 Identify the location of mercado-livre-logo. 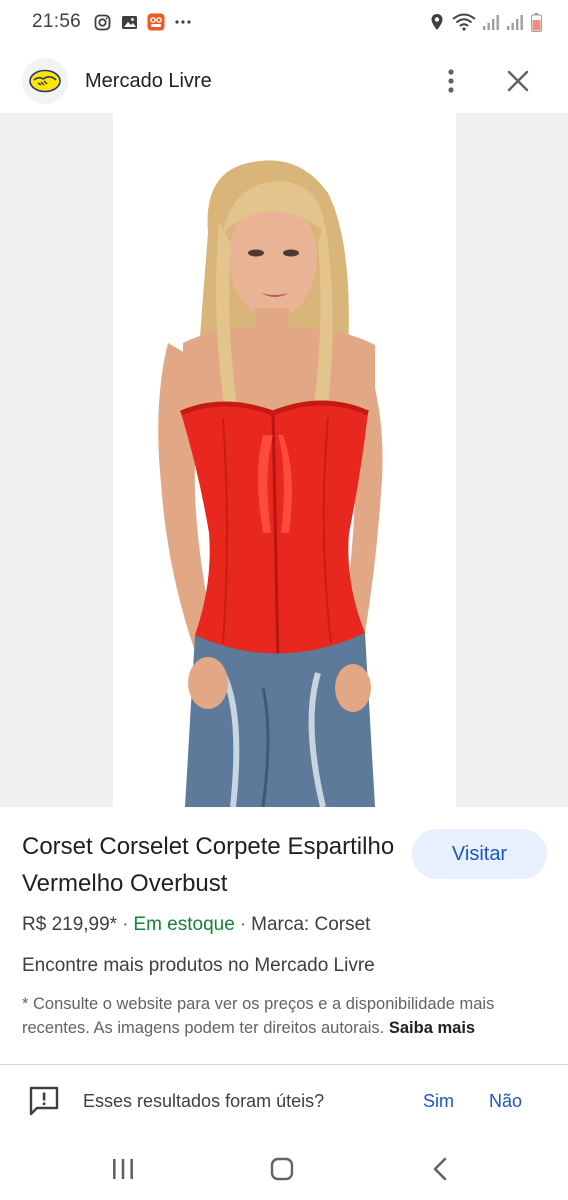
(45, 81).